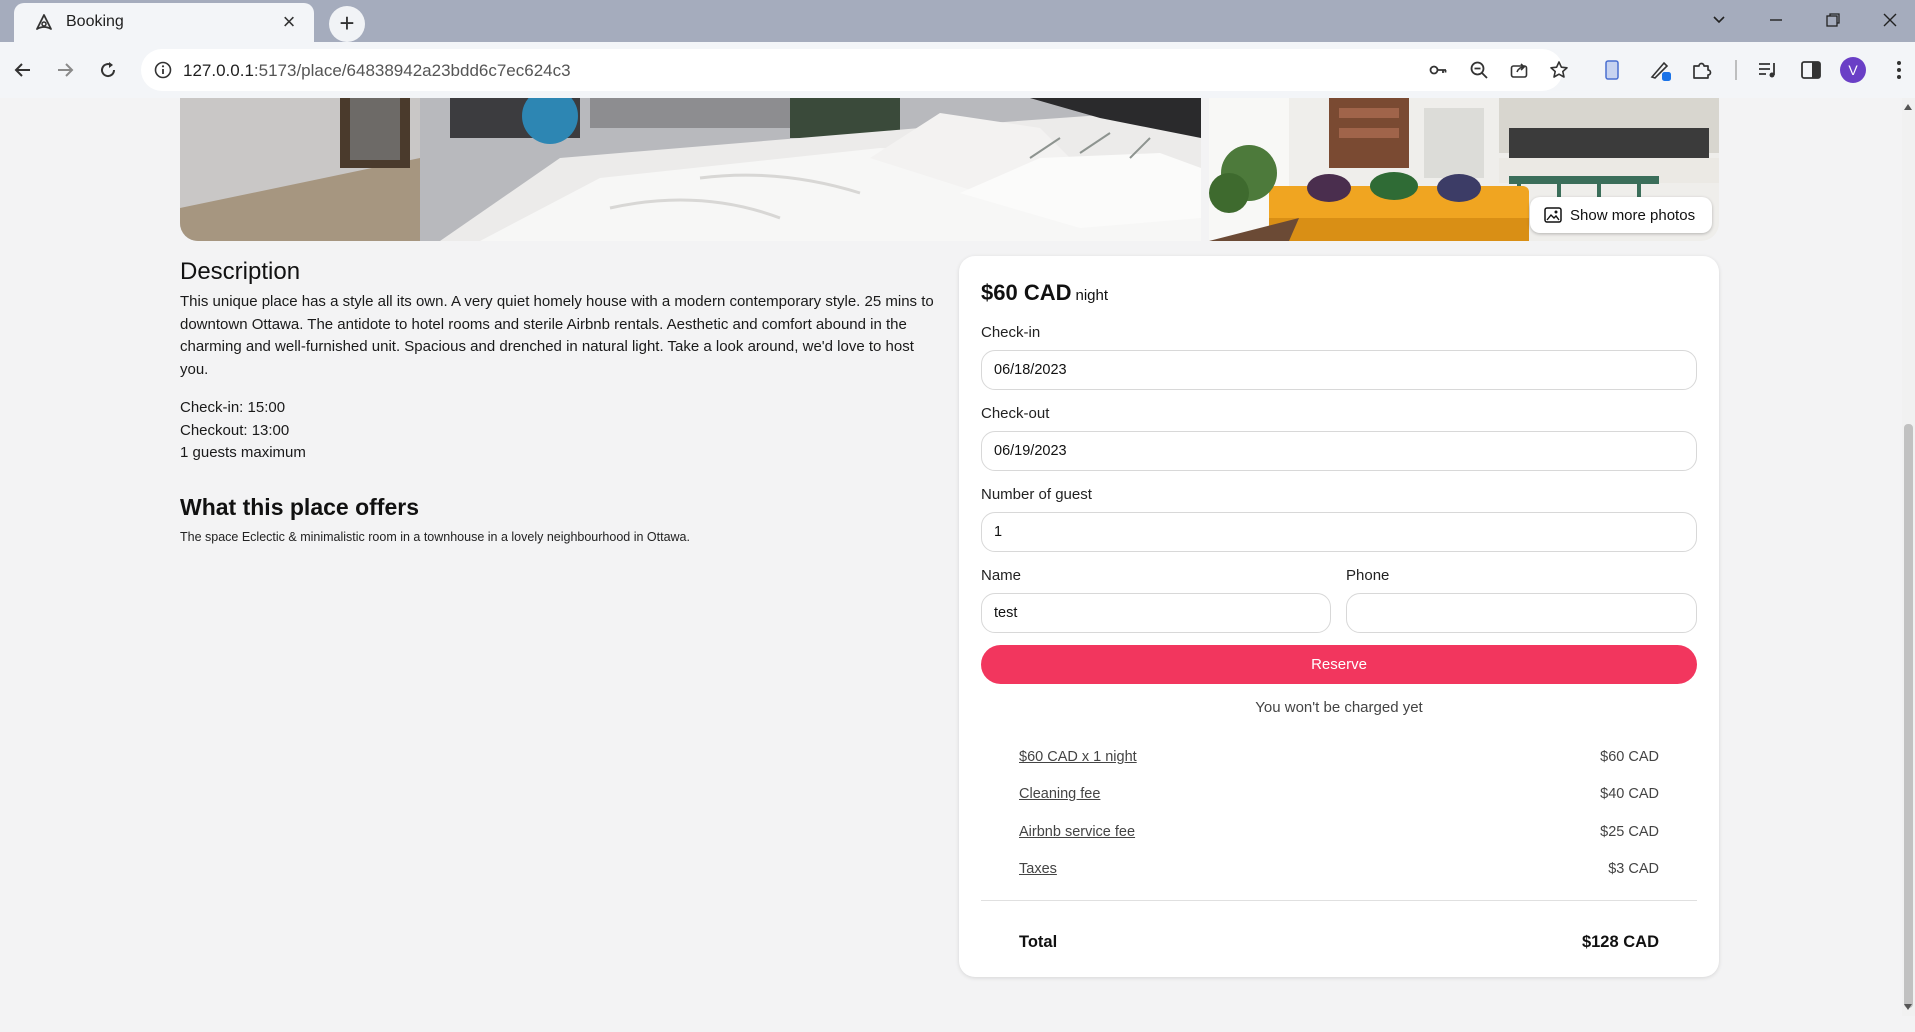  I want to click on close-window-button, so click(1890, 21).